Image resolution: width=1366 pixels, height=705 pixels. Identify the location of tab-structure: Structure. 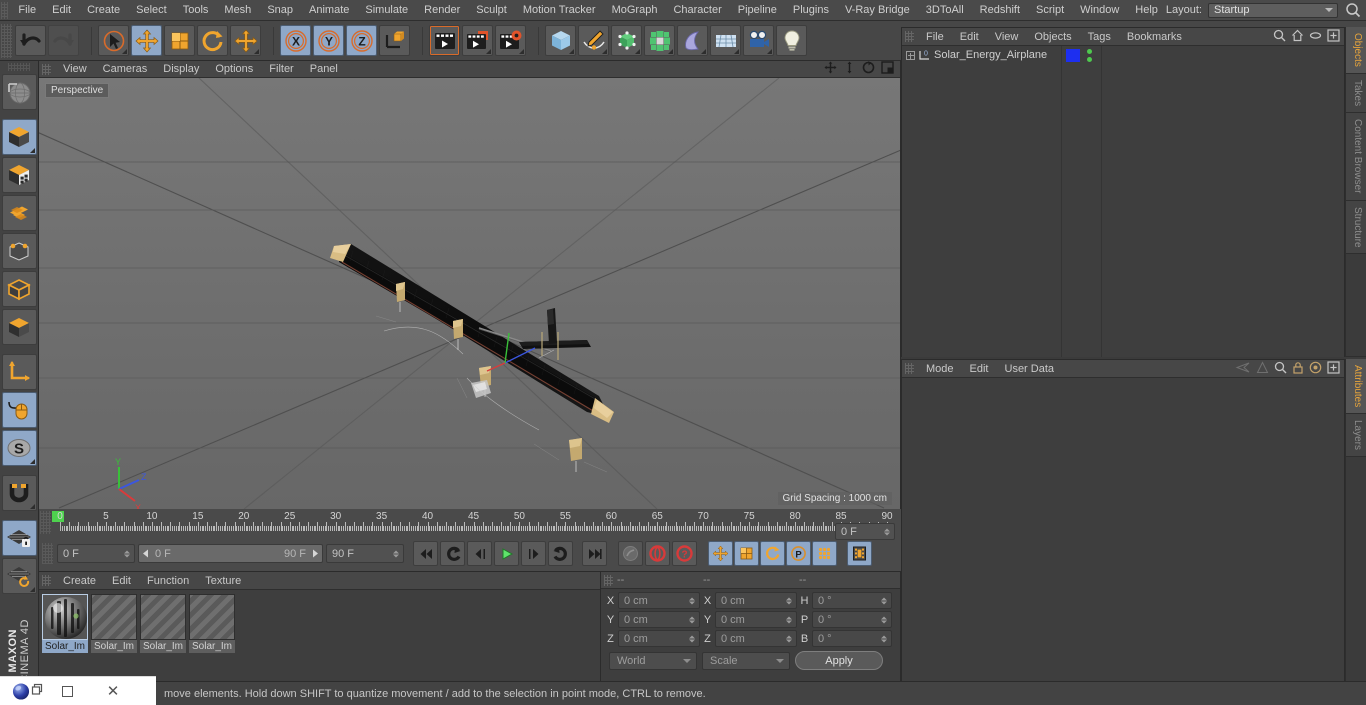
(1355, 227).